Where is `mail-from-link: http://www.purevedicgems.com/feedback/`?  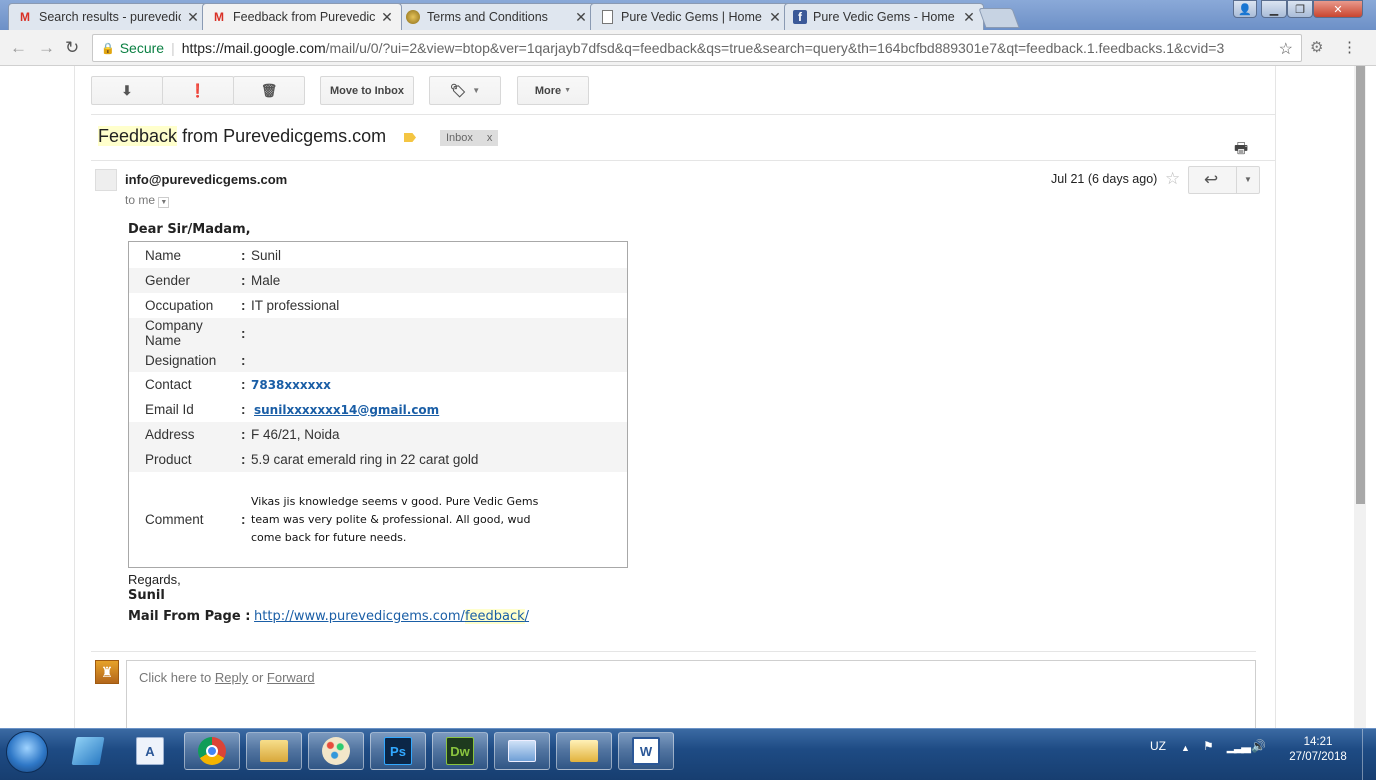 mail-from-link: http://www.purevedicgems.com/feedback/ is located at coordinates (391, 616).